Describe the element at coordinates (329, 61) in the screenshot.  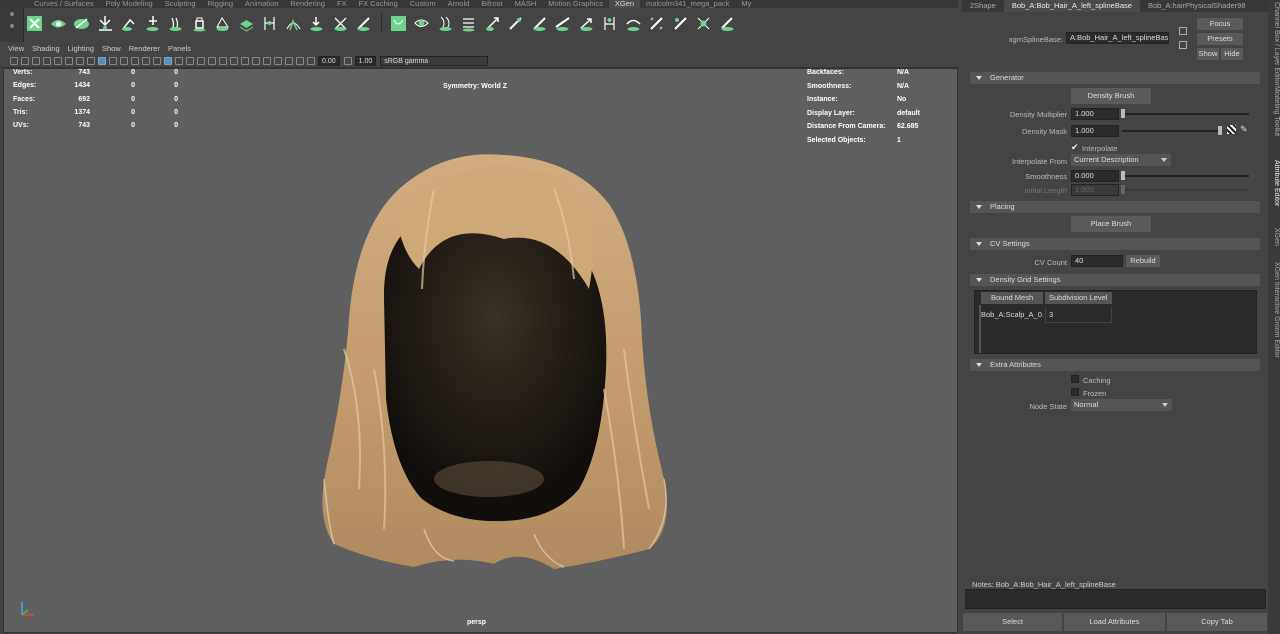
I see `exposure-field: 0.00` at that location.